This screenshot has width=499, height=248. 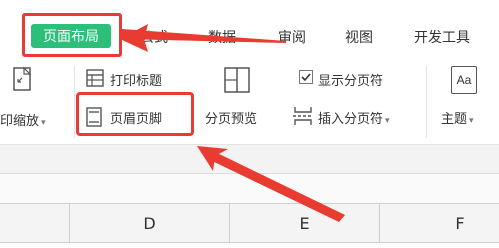 I want to click on page-break-preview-label: 分页预览, so click(x=231, y=119).